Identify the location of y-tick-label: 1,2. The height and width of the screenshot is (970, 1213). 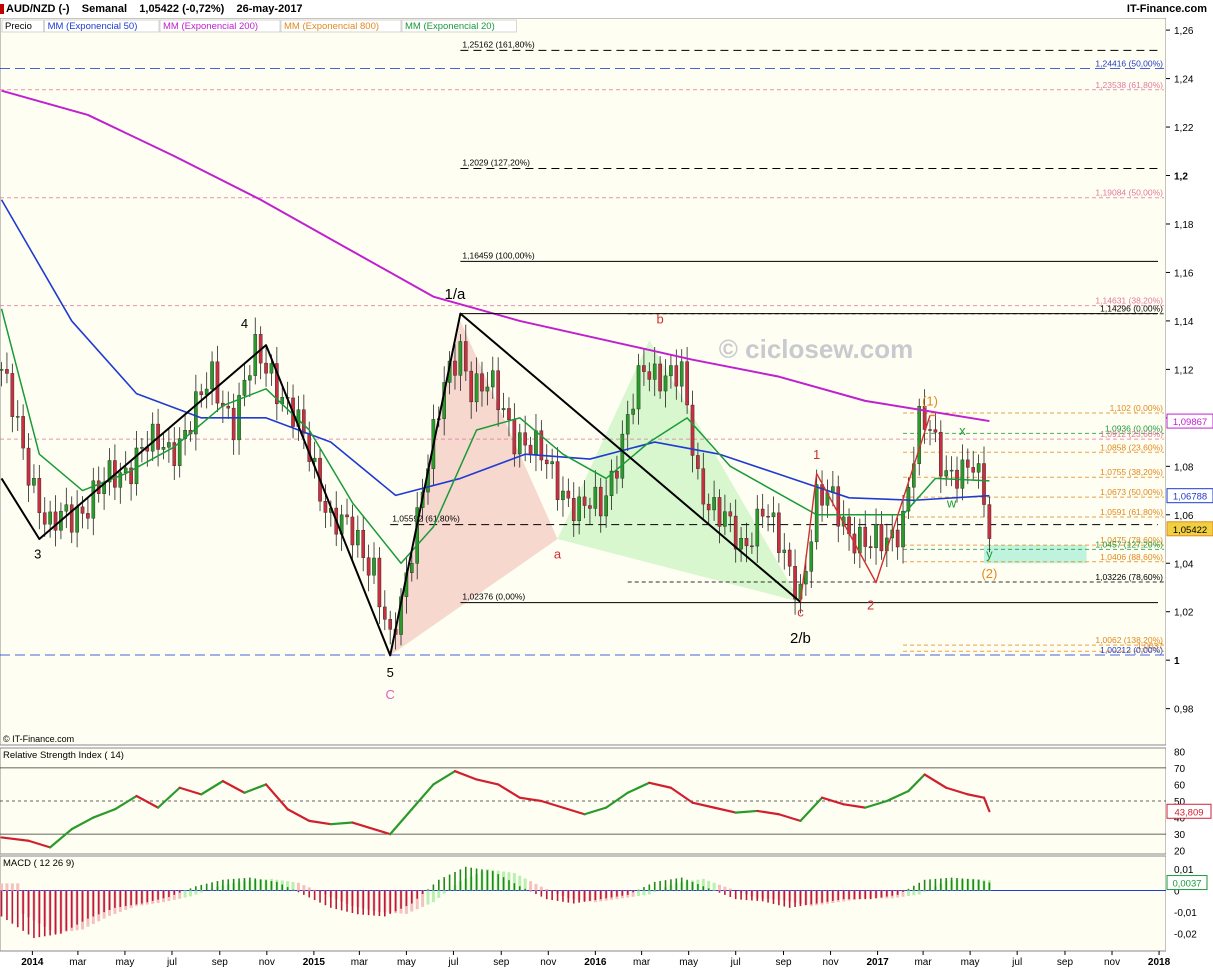
(1181, 177).